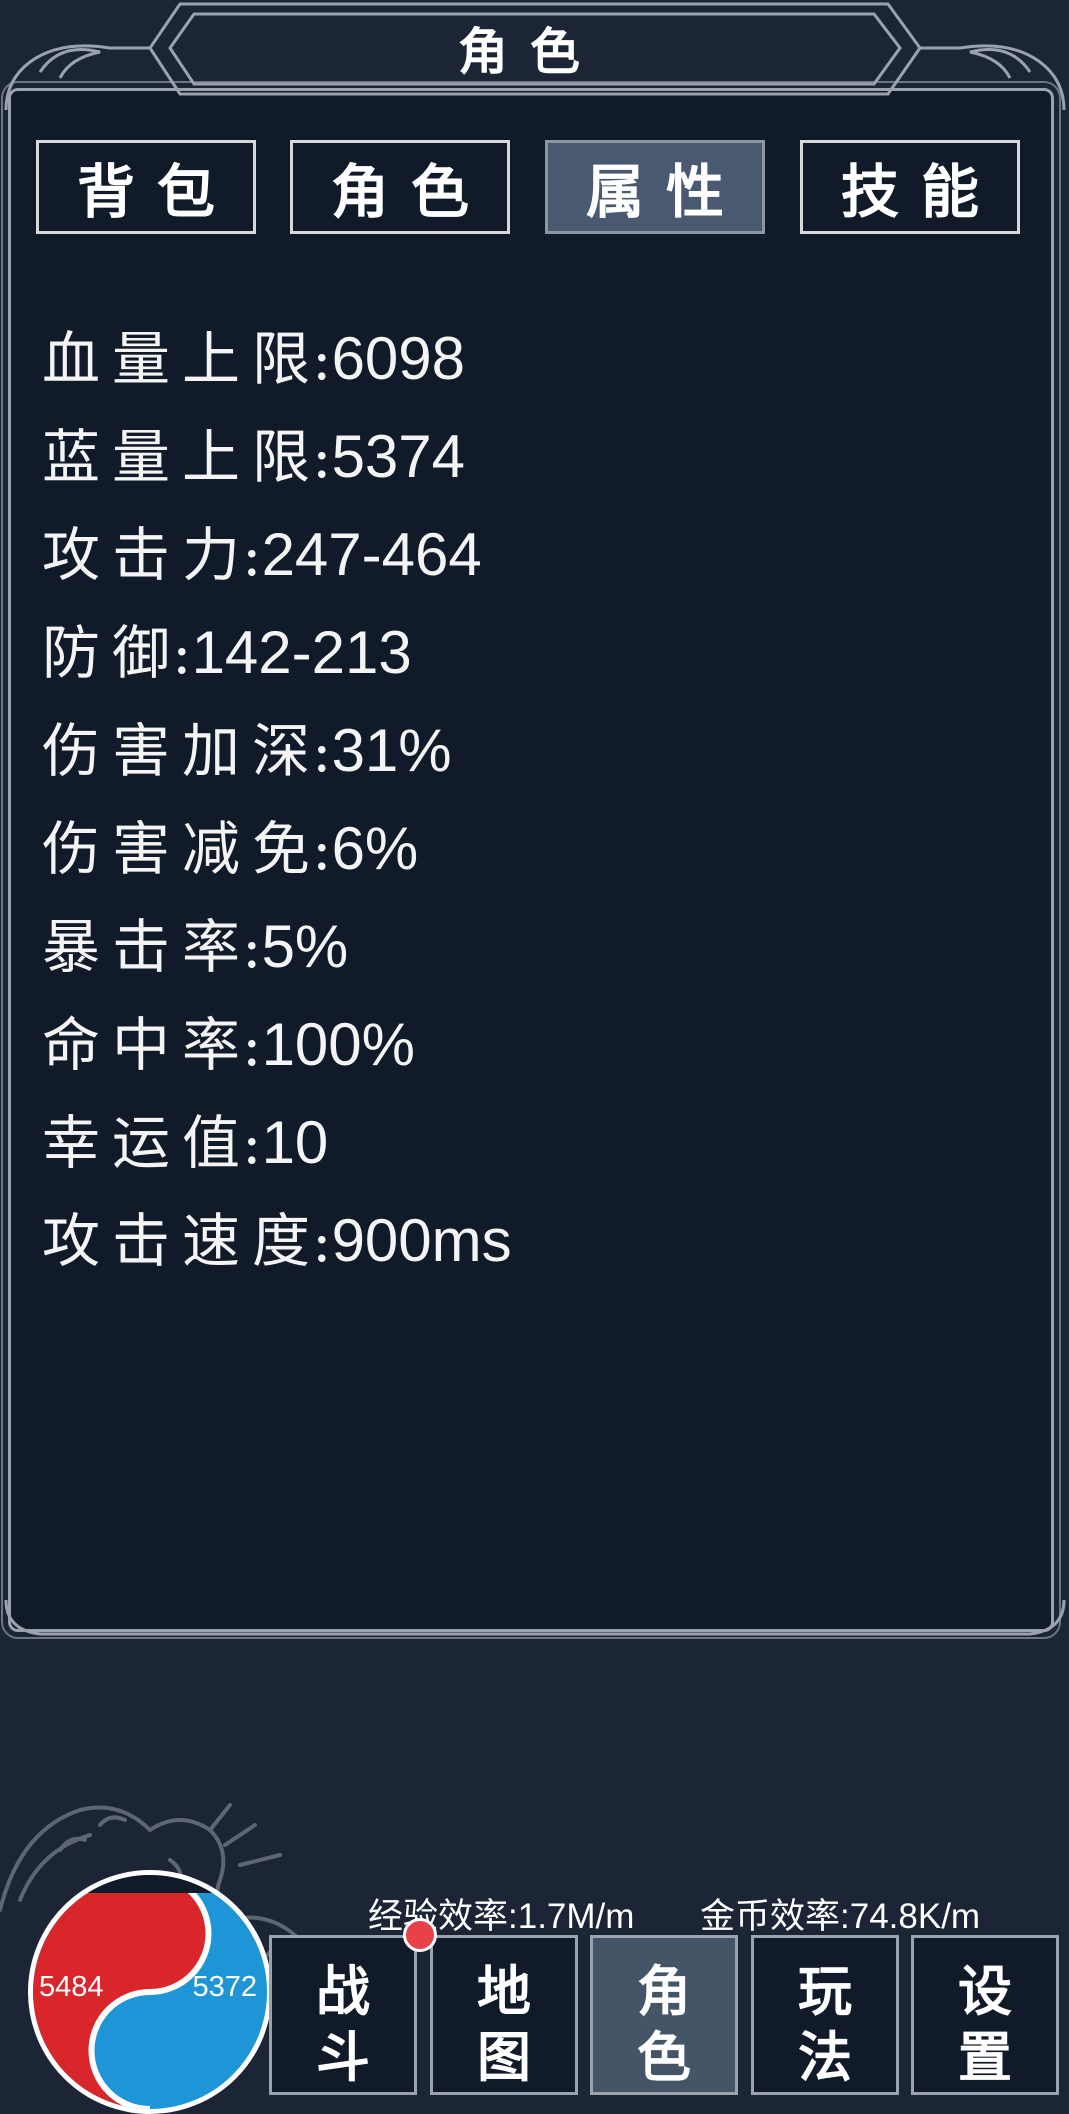 This screenshot has height=2114, width=1069. What do you see at coordinates (247, 751) in the screenshot?
I see `stat-damage-boost: 伤害加深:31%` at bounding box center [247, 751].